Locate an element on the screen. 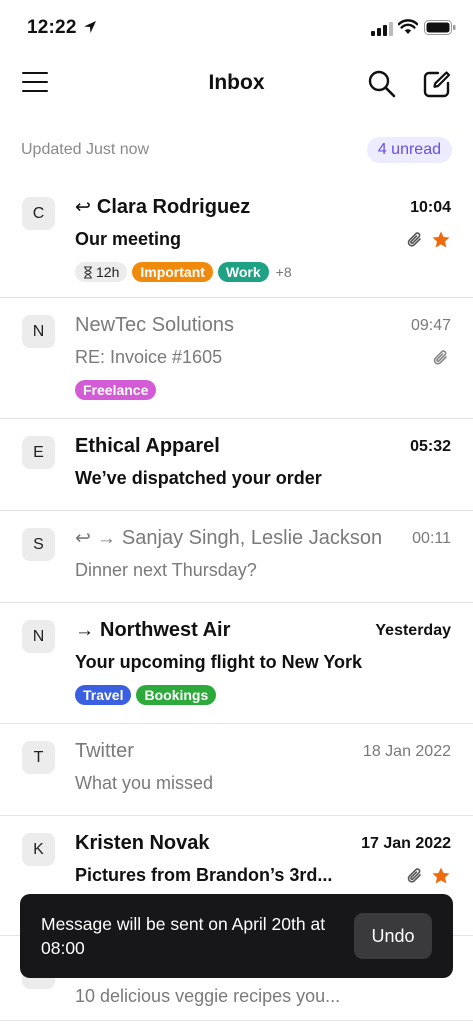  tag-important: Important is located at coordinates (172, 272).